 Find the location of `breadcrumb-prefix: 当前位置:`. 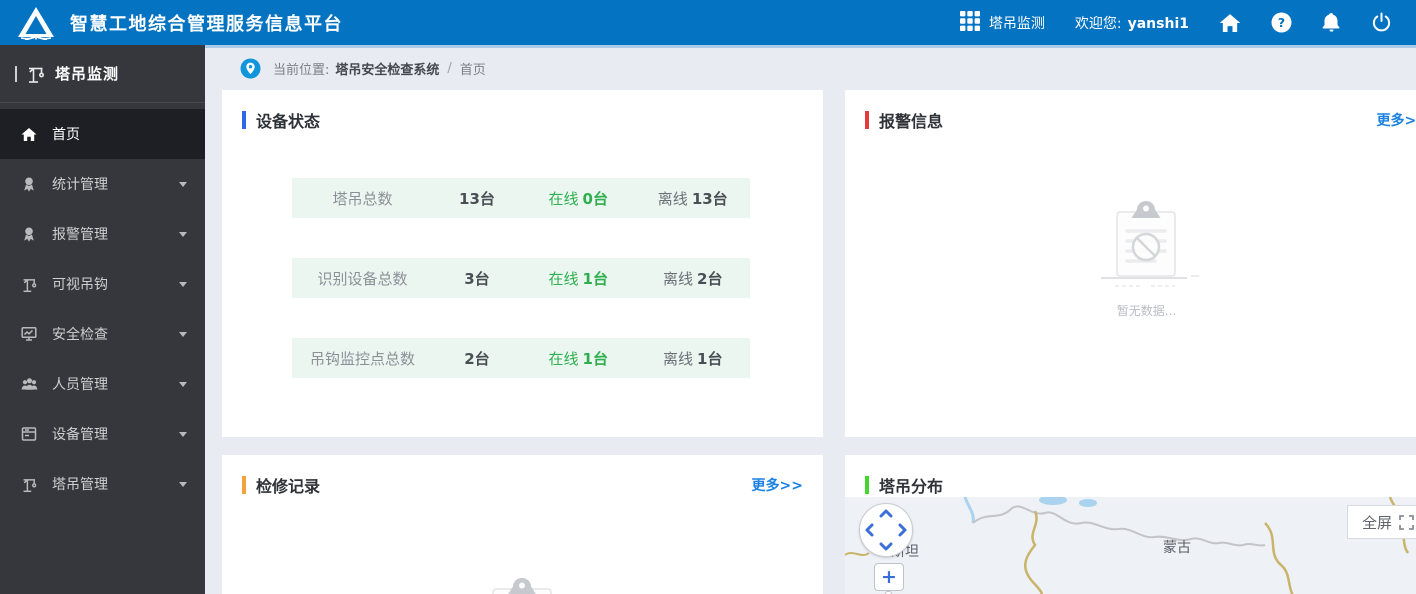

breadcrumb-prefix: 当前位置: is located at coordinates (301, 70).